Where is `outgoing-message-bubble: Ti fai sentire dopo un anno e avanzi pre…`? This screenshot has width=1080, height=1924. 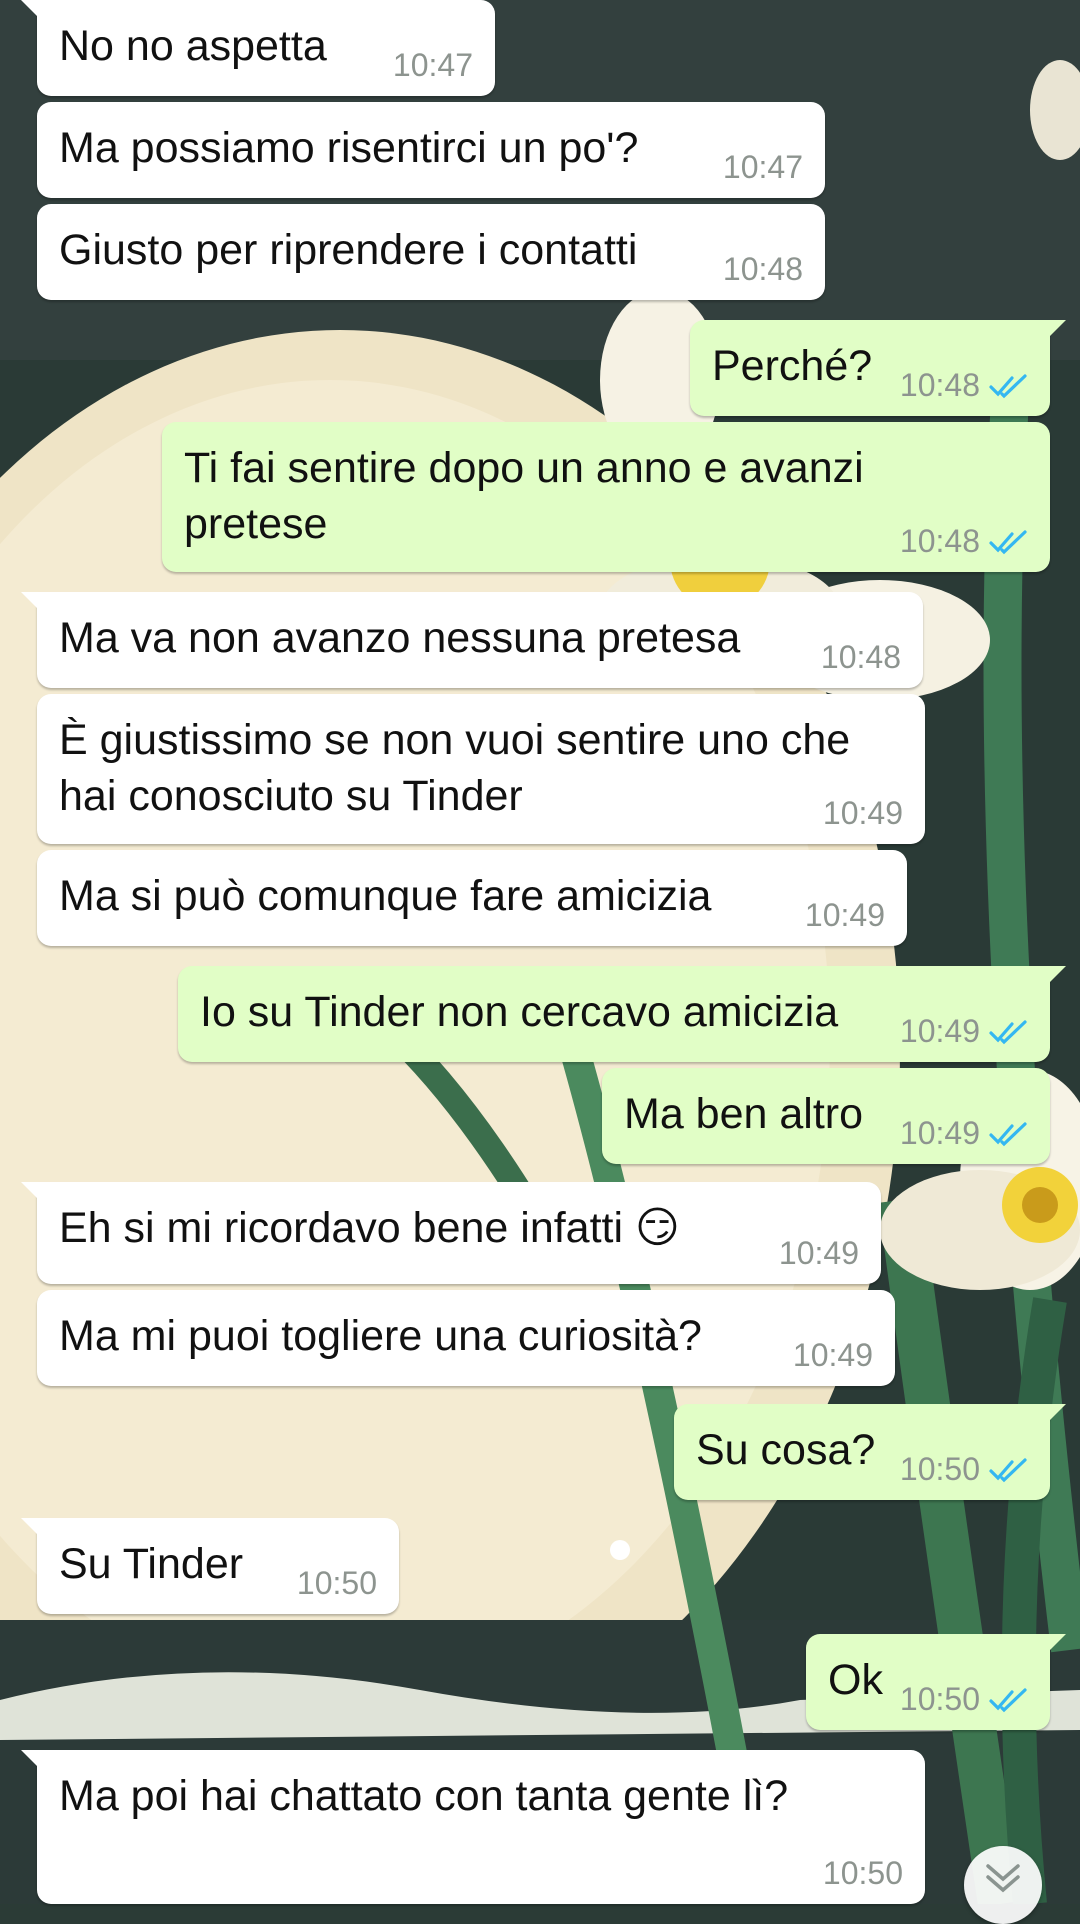
outgoing-message-bubble: Ti fai sentire dopo un anno e avanzi pre… is located at coordinates (606, 497).